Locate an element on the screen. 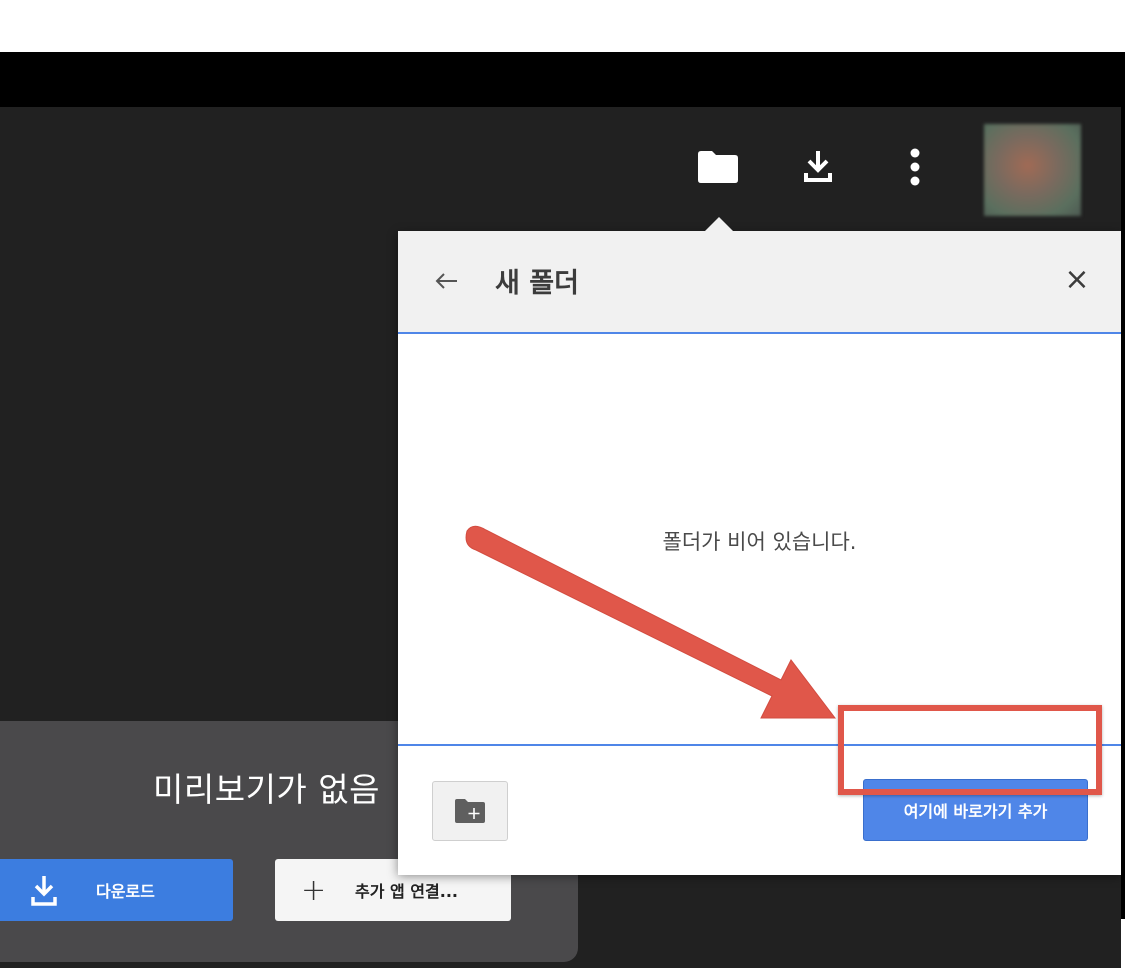 The height and width of the screenshot is (971, 1125). dialog-header: 새 폴더 × is located at coordinates (759, 282).